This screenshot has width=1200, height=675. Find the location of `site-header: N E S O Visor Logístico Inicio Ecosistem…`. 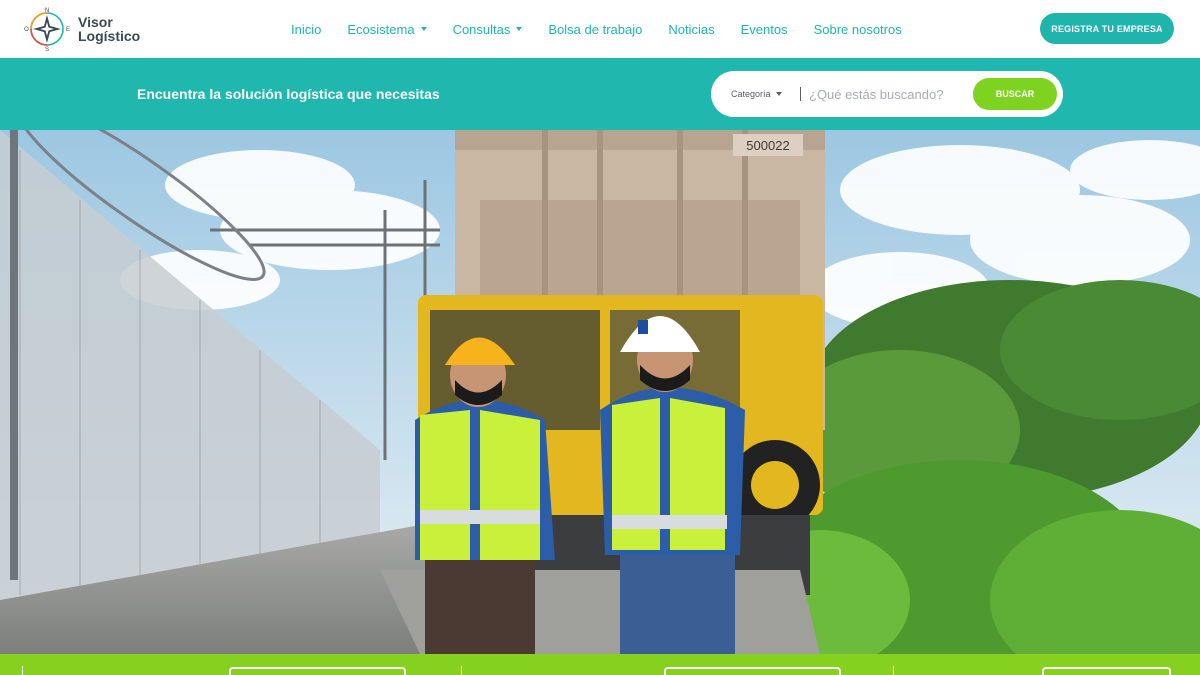

site-header: N E S O Visor Logístico Inicio Ecosistem… is located at coordinates (600, 29).